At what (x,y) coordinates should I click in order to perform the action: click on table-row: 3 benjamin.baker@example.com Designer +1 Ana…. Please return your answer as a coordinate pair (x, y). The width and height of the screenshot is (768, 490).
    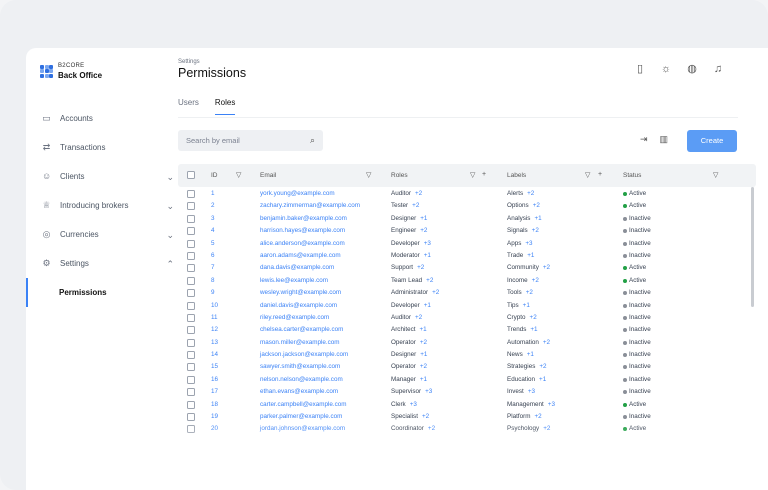
    Looking at the image, I should click on (467, 219).